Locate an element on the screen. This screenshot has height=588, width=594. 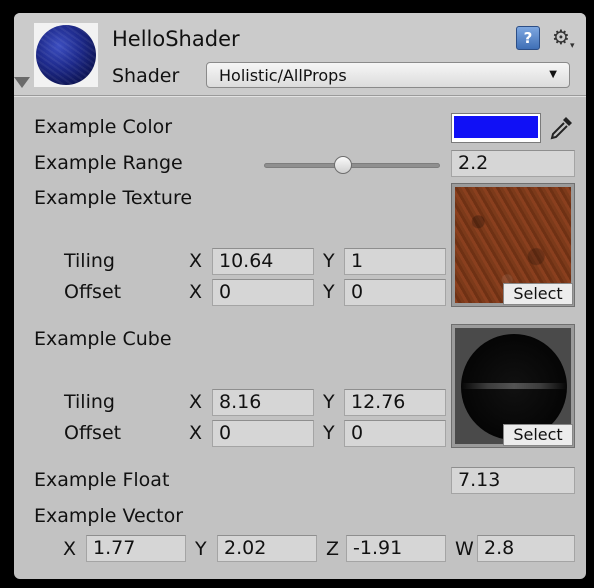
color-swatch-fill is located at coordinates (496, 127).